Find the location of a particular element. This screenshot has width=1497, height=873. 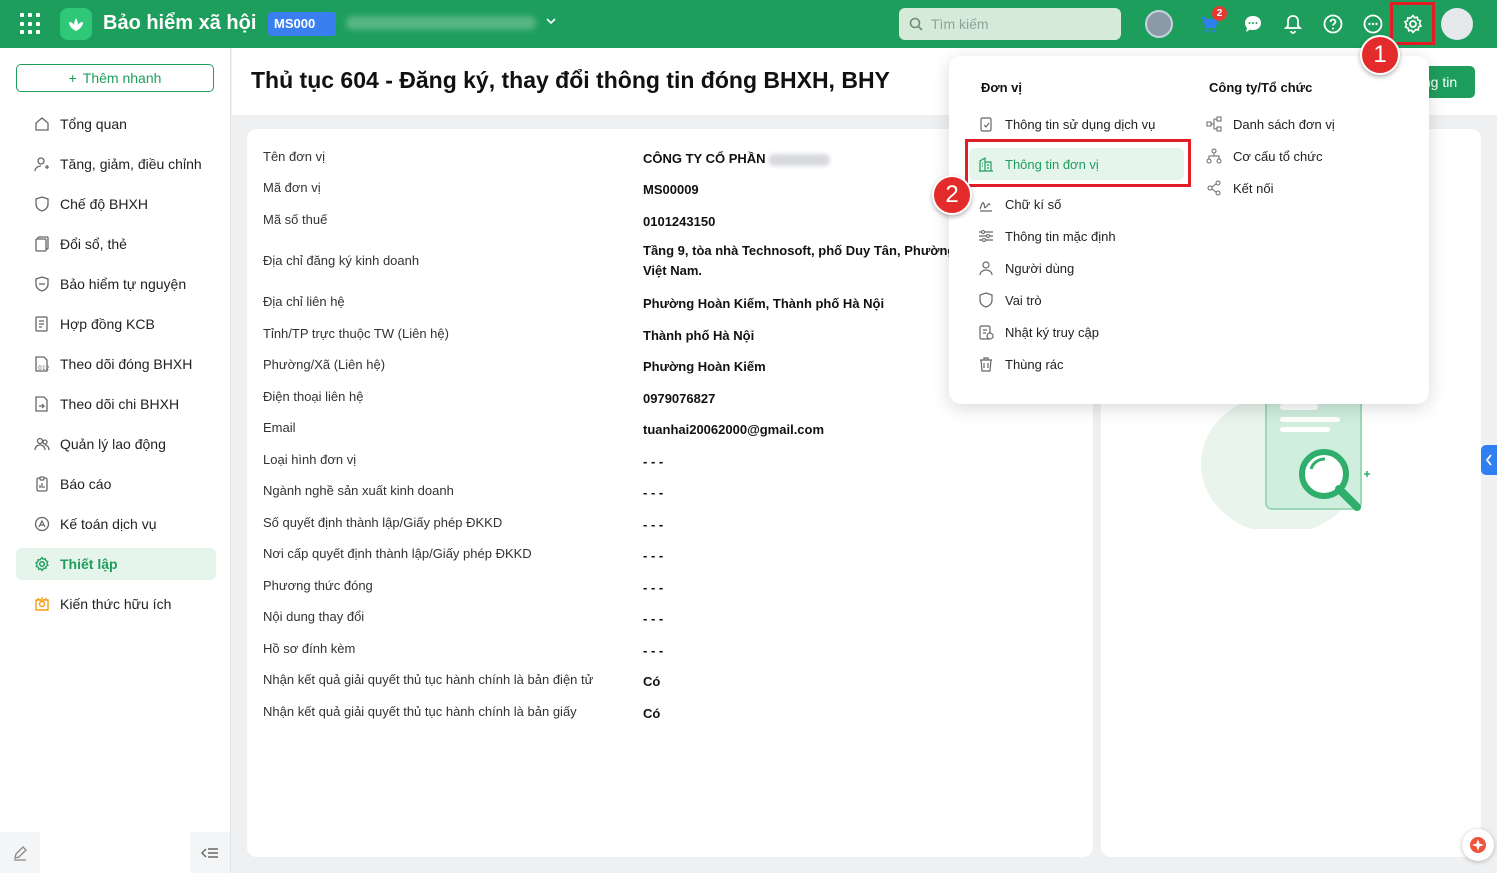

search-input is located at coordinates (1016, 24).